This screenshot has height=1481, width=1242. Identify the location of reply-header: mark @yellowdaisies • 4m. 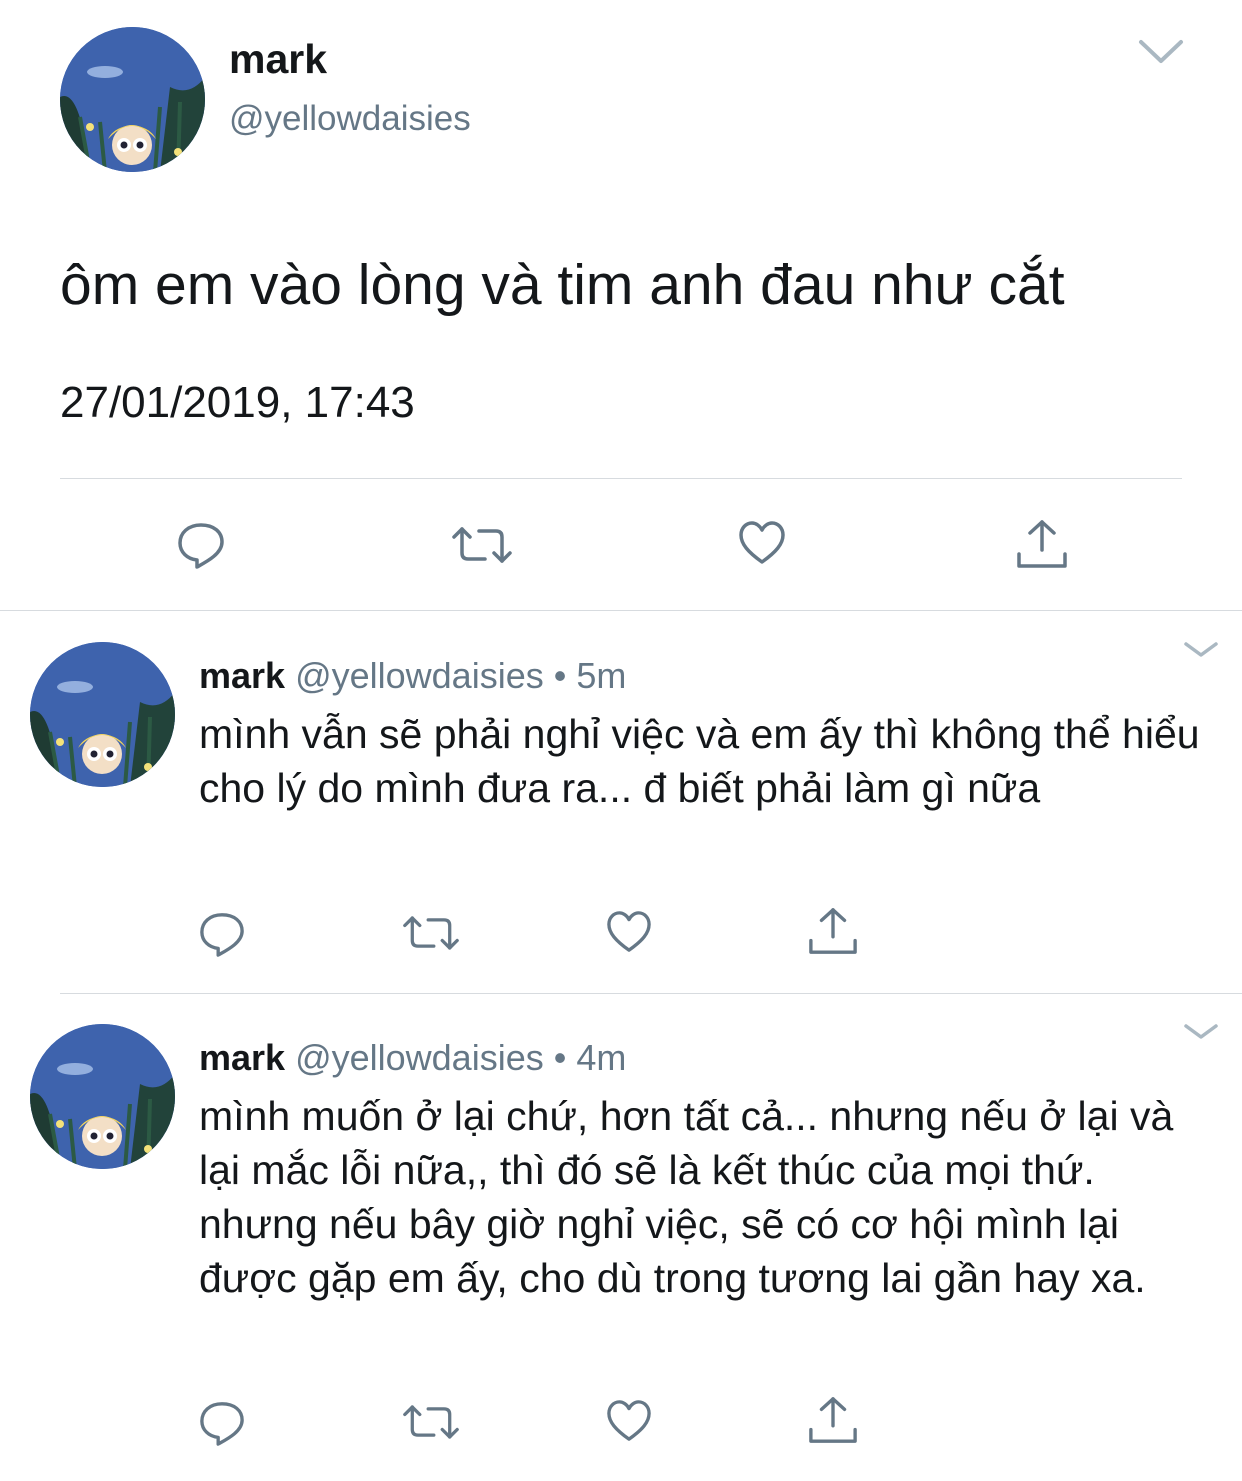
(412, 1058).